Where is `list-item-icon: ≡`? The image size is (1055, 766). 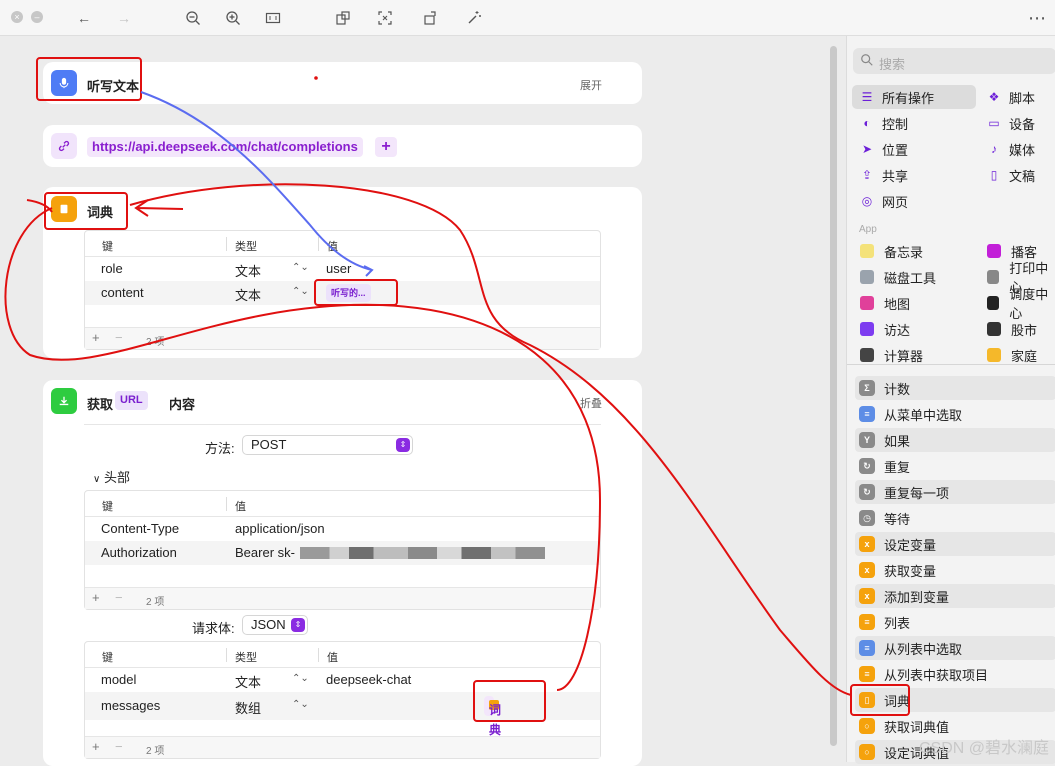
list-item-icon: ≡ is located at coordinates (867, 674).